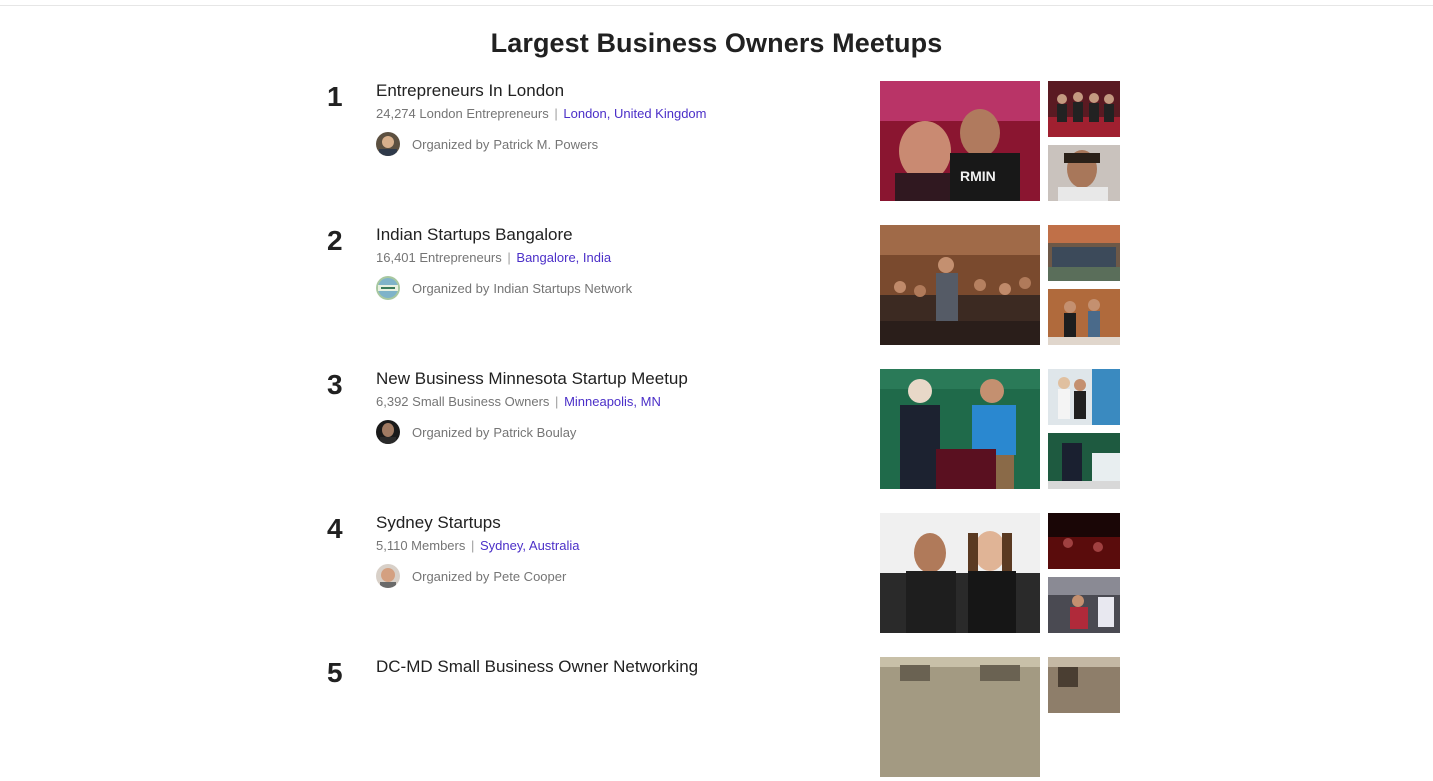 This screenshot has height=781, width=1433. What do you see at coordinates (470, 91) in the screenshot?
I see `group-name-link: Entrepreneurs In London` at bounding box center [470, 91].